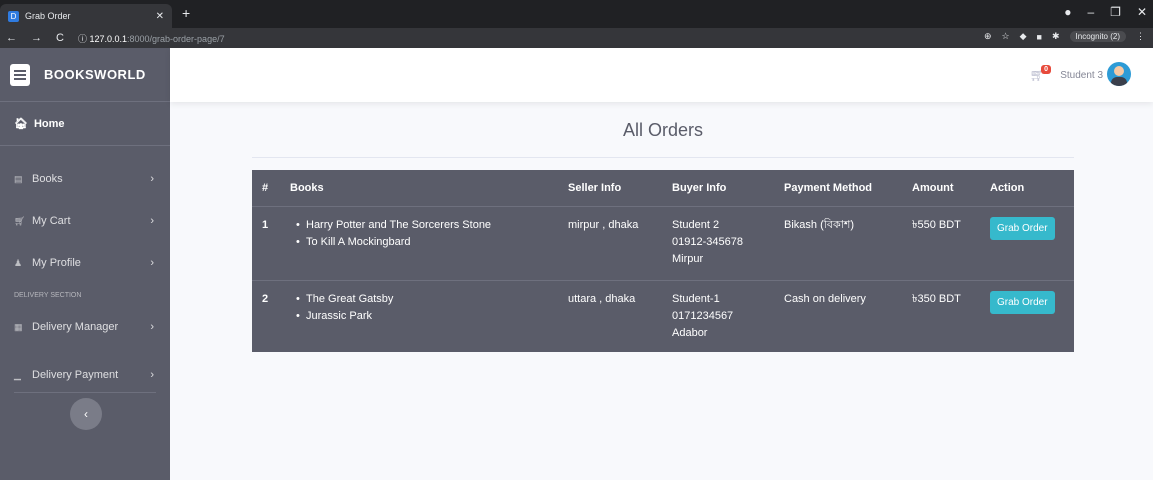 The height and width of the screenshot is (480, 1153). What do you see at coordinates (18, 326) in the screenshot?
I see `table-icon: ▦` at bounding box center [18, 326].